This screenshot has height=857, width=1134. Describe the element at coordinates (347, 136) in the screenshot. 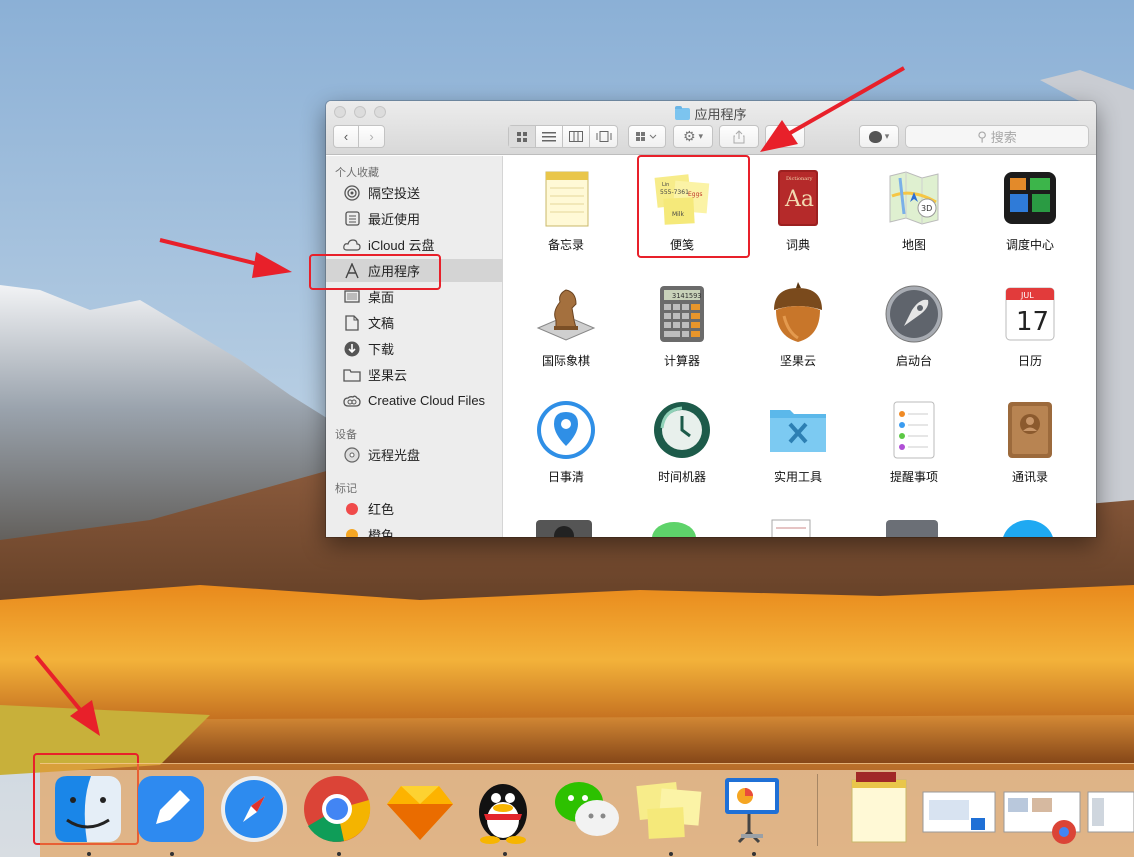

I see `back-button: ‹` at that location.